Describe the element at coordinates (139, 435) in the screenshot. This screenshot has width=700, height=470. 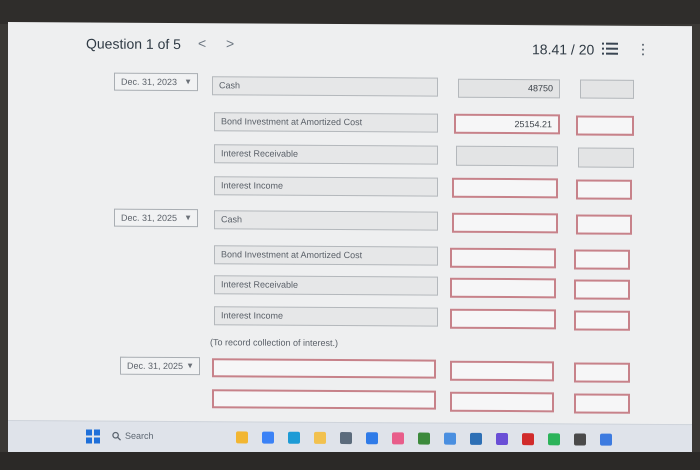
I see `search-label: Search` at that location.